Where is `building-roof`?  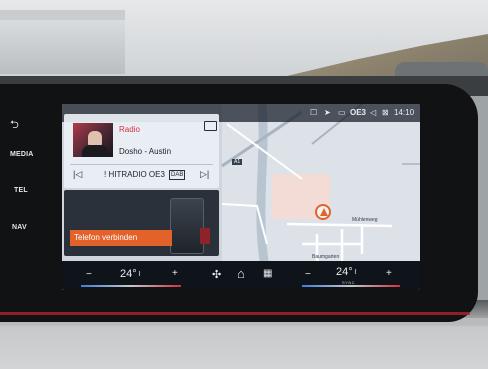 building-roof is located at coordinates (62, 15).